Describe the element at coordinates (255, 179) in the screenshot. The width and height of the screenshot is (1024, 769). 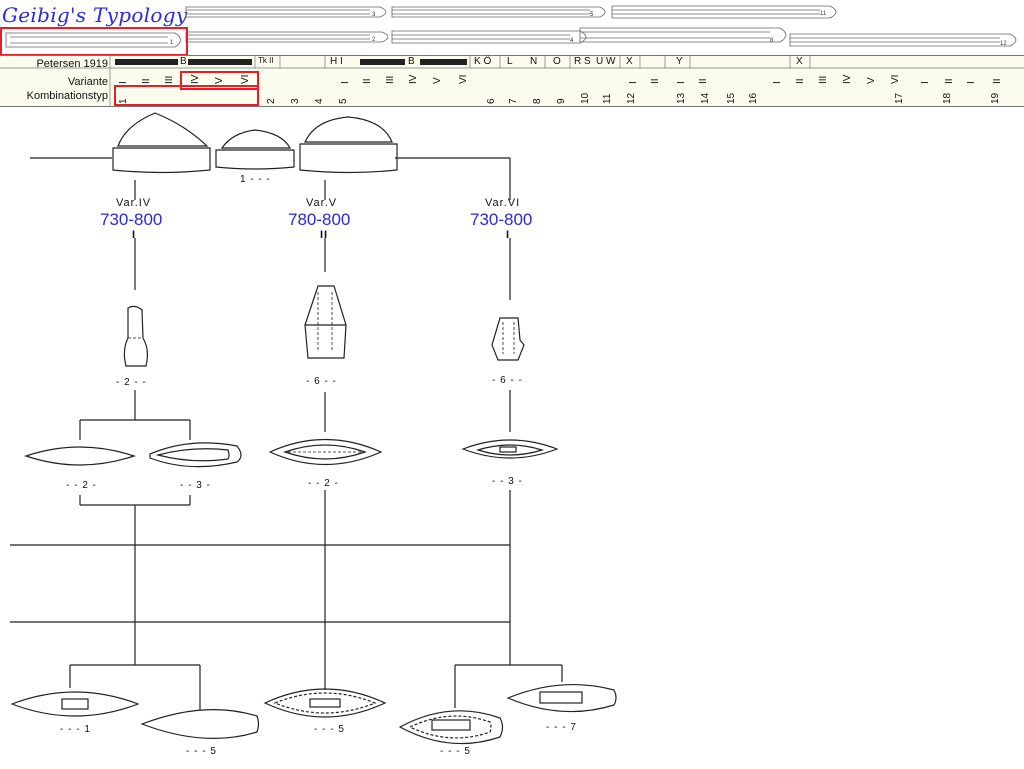
I see `caption-pommel-group: 1 - - -` at that location.